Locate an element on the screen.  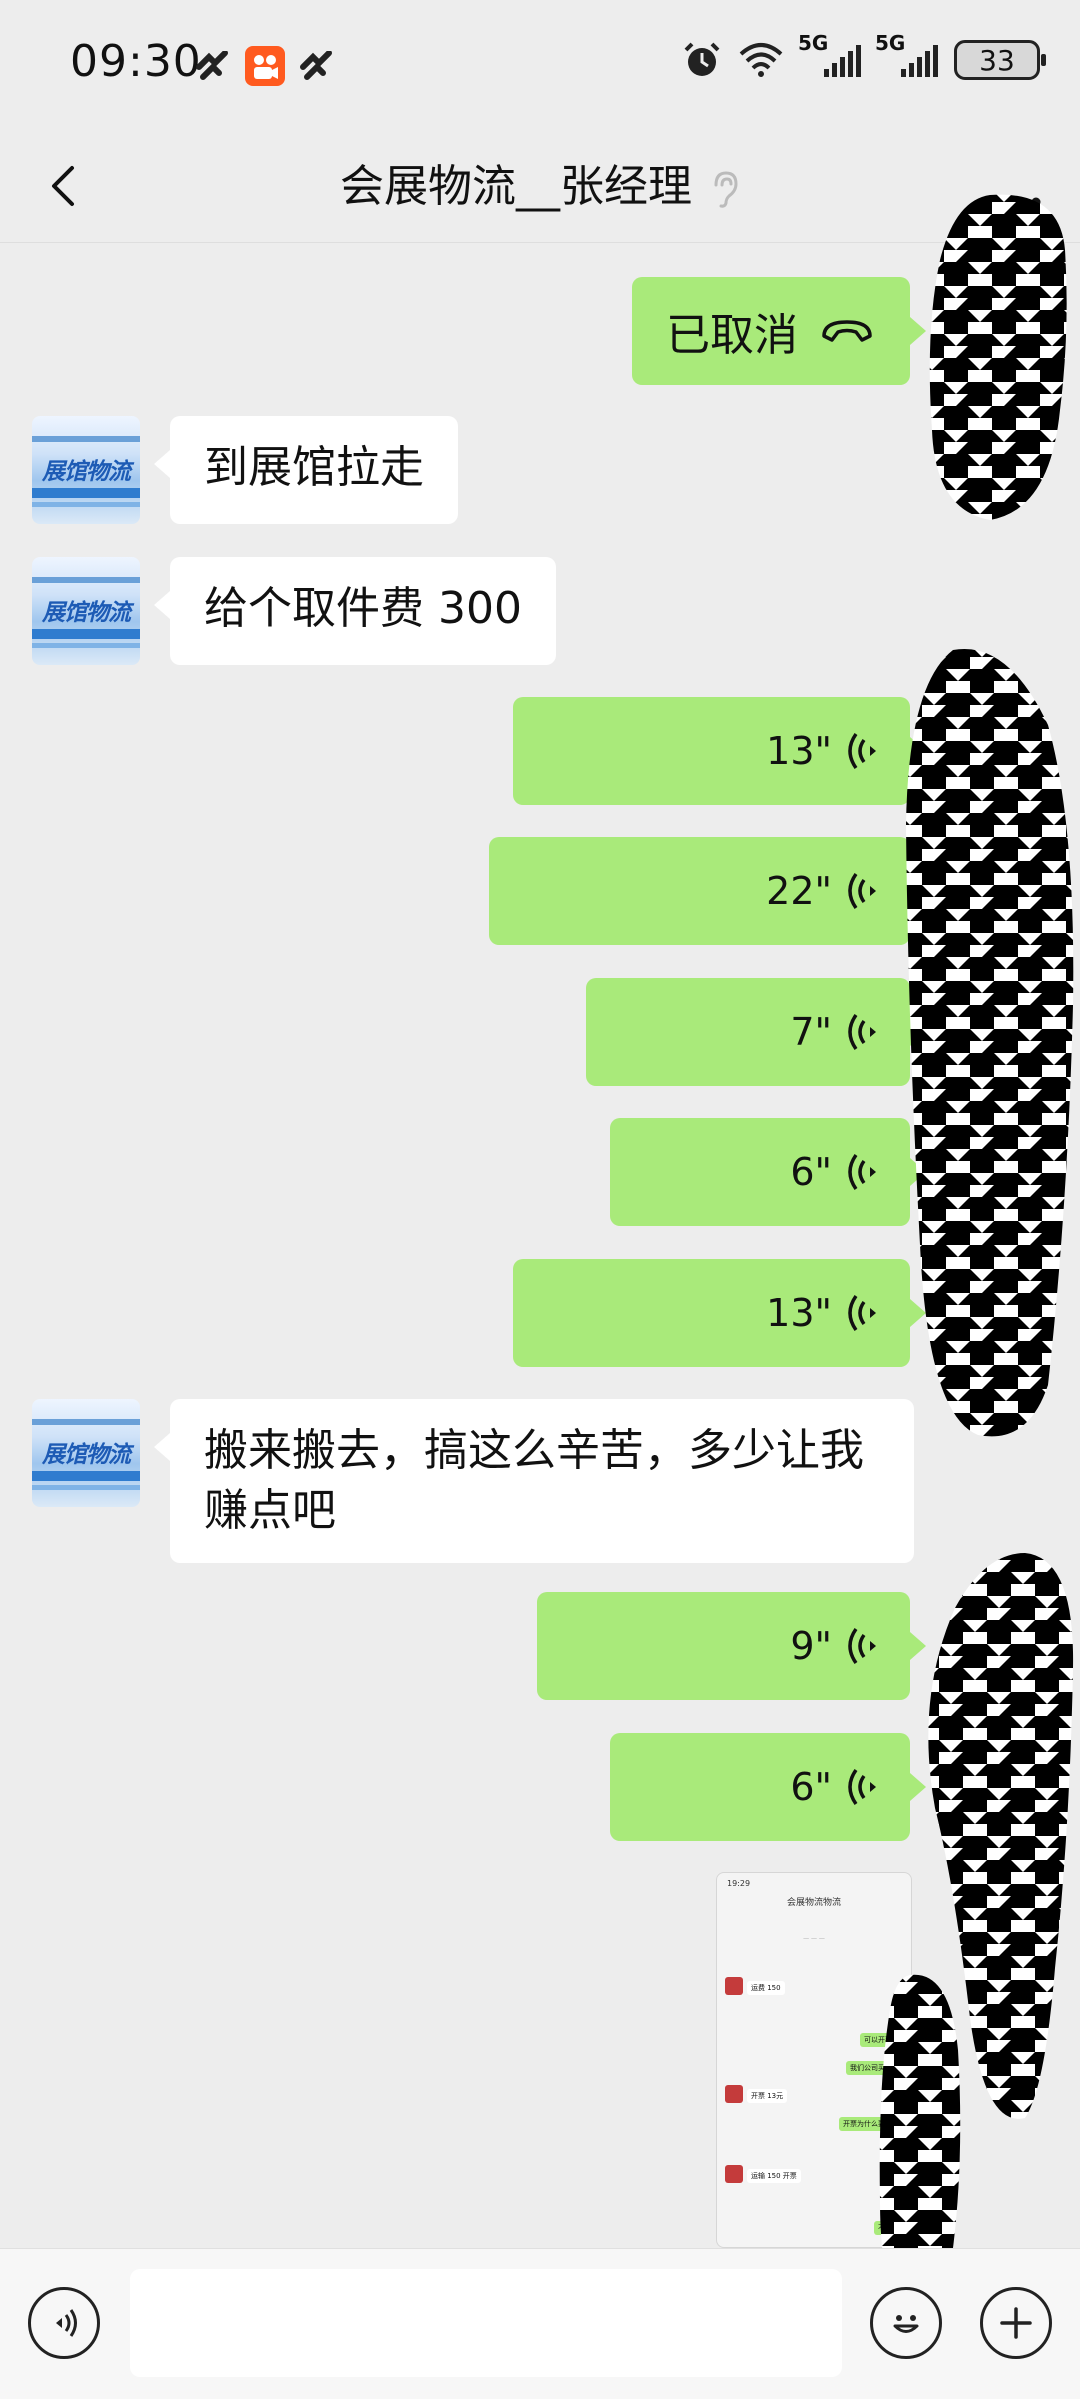
status-time: 09:30 is located at coordinates (136, 61).